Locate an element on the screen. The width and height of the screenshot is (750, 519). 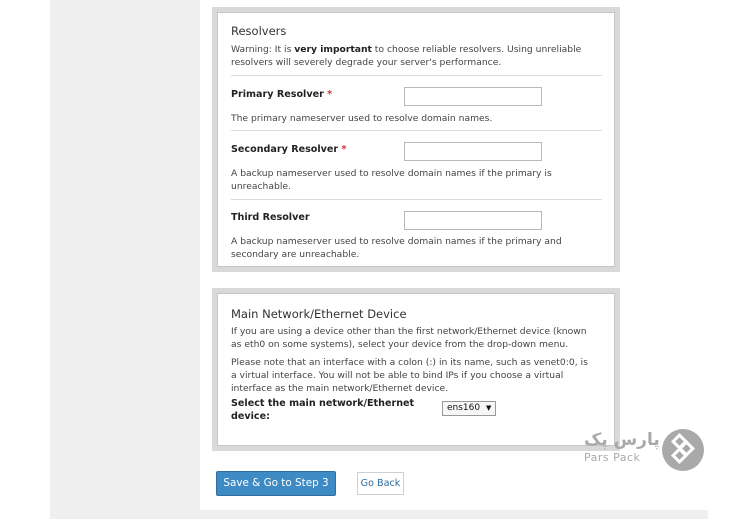
third-resolver-input is located at coordinates (473, 220).